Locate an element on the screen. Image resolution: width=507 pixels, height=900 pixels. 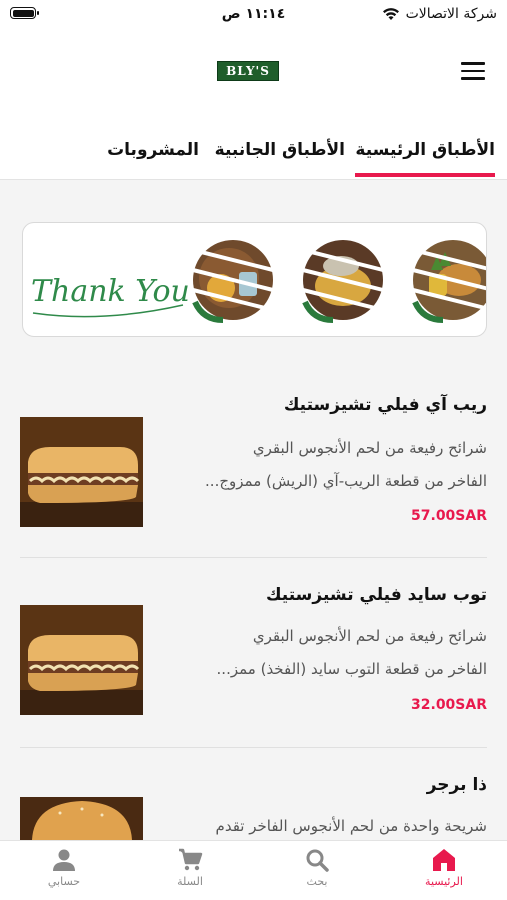
menu-button is located at coordinates (473, 71).